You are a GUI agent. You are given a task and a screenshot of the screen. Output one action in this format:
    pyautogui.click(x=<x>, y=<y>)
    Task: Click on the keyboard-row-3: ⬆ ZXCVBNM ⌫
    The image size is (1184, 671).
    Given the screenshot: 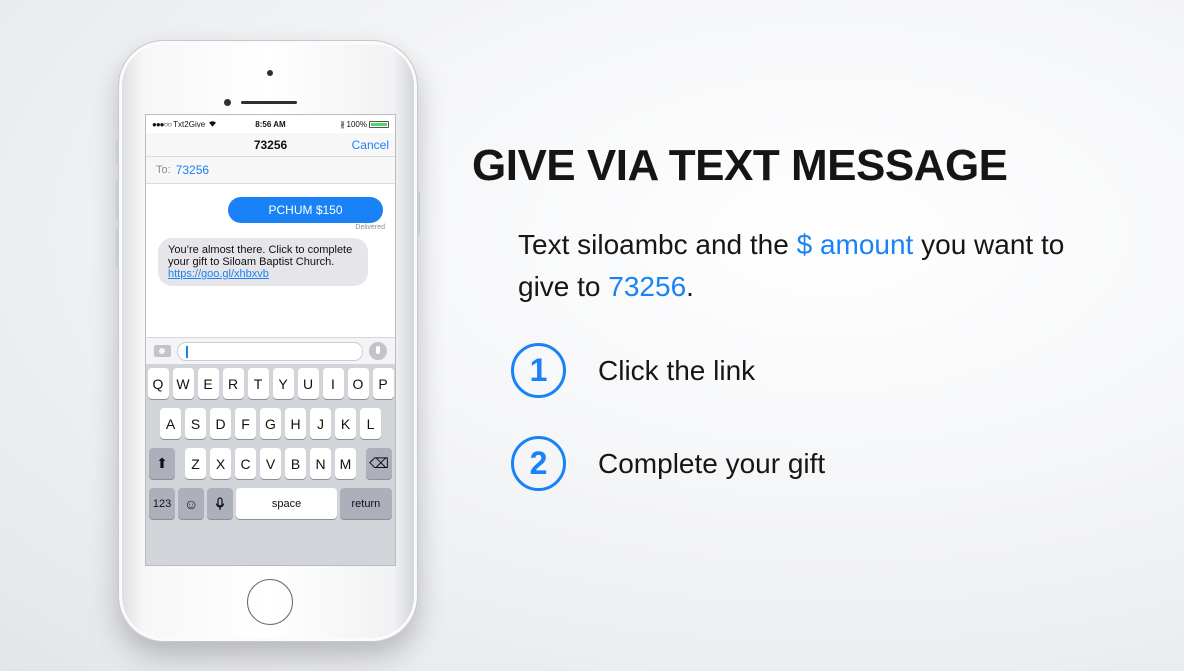 What is the action you would take?
    pyautogui.click(x=270, y=463)
    